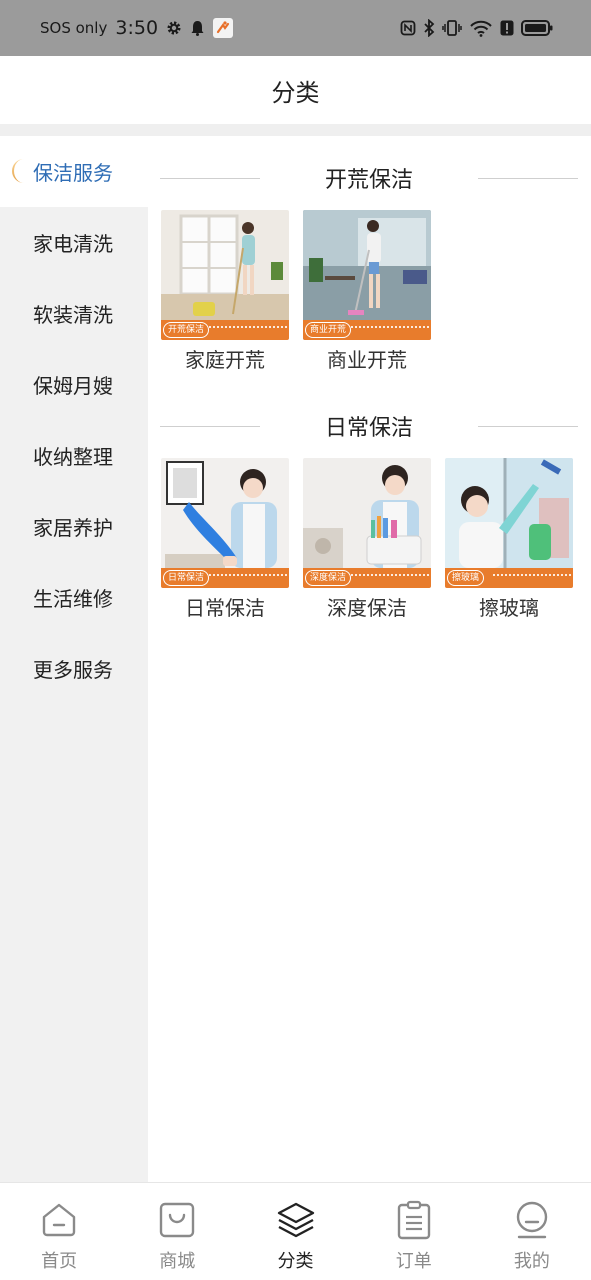 The height and width of the screenshot is (1280, 591). What do you see at coordinates (367, 275) in the screenshot?
I see `service-photo: 商业开荒` at bounding box center [367, 275].